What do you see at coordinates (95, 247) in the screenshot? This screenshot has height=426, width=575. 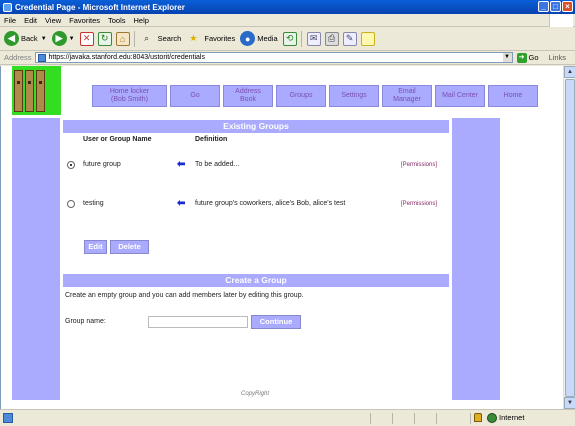 I see `edit-button: Edit` at bounding box center [95, 247].